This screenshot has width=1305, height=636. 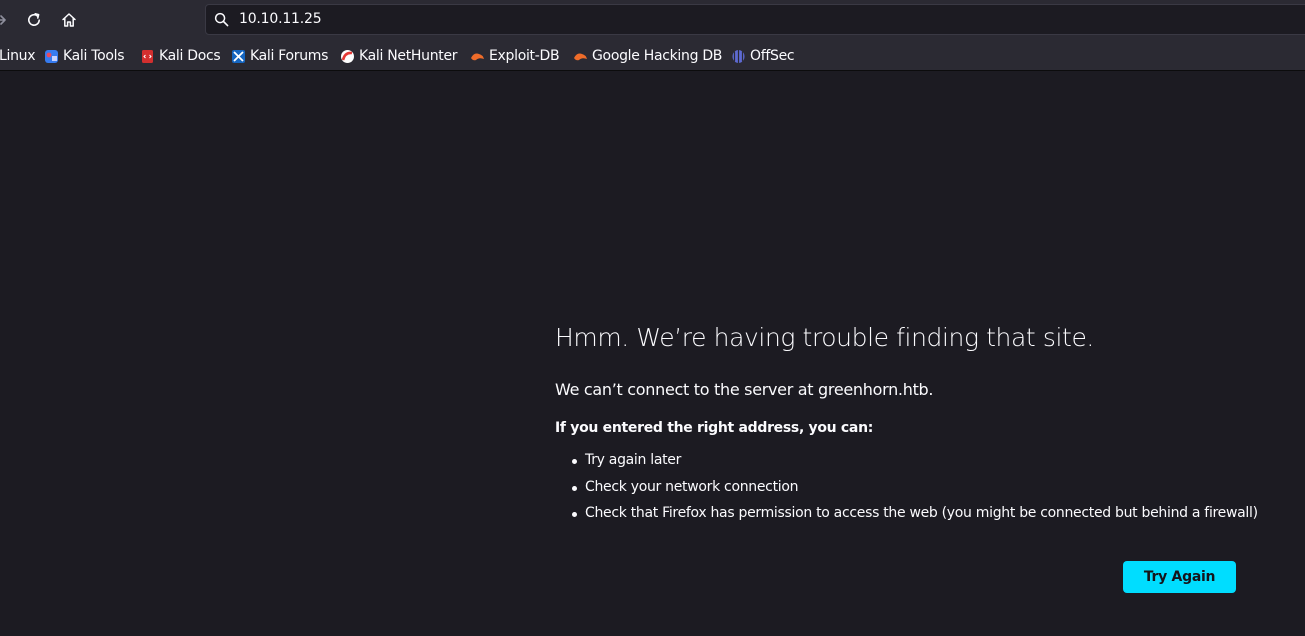 I want to click on bookmark-label: Kali Tools, so click(x=94, y=56).